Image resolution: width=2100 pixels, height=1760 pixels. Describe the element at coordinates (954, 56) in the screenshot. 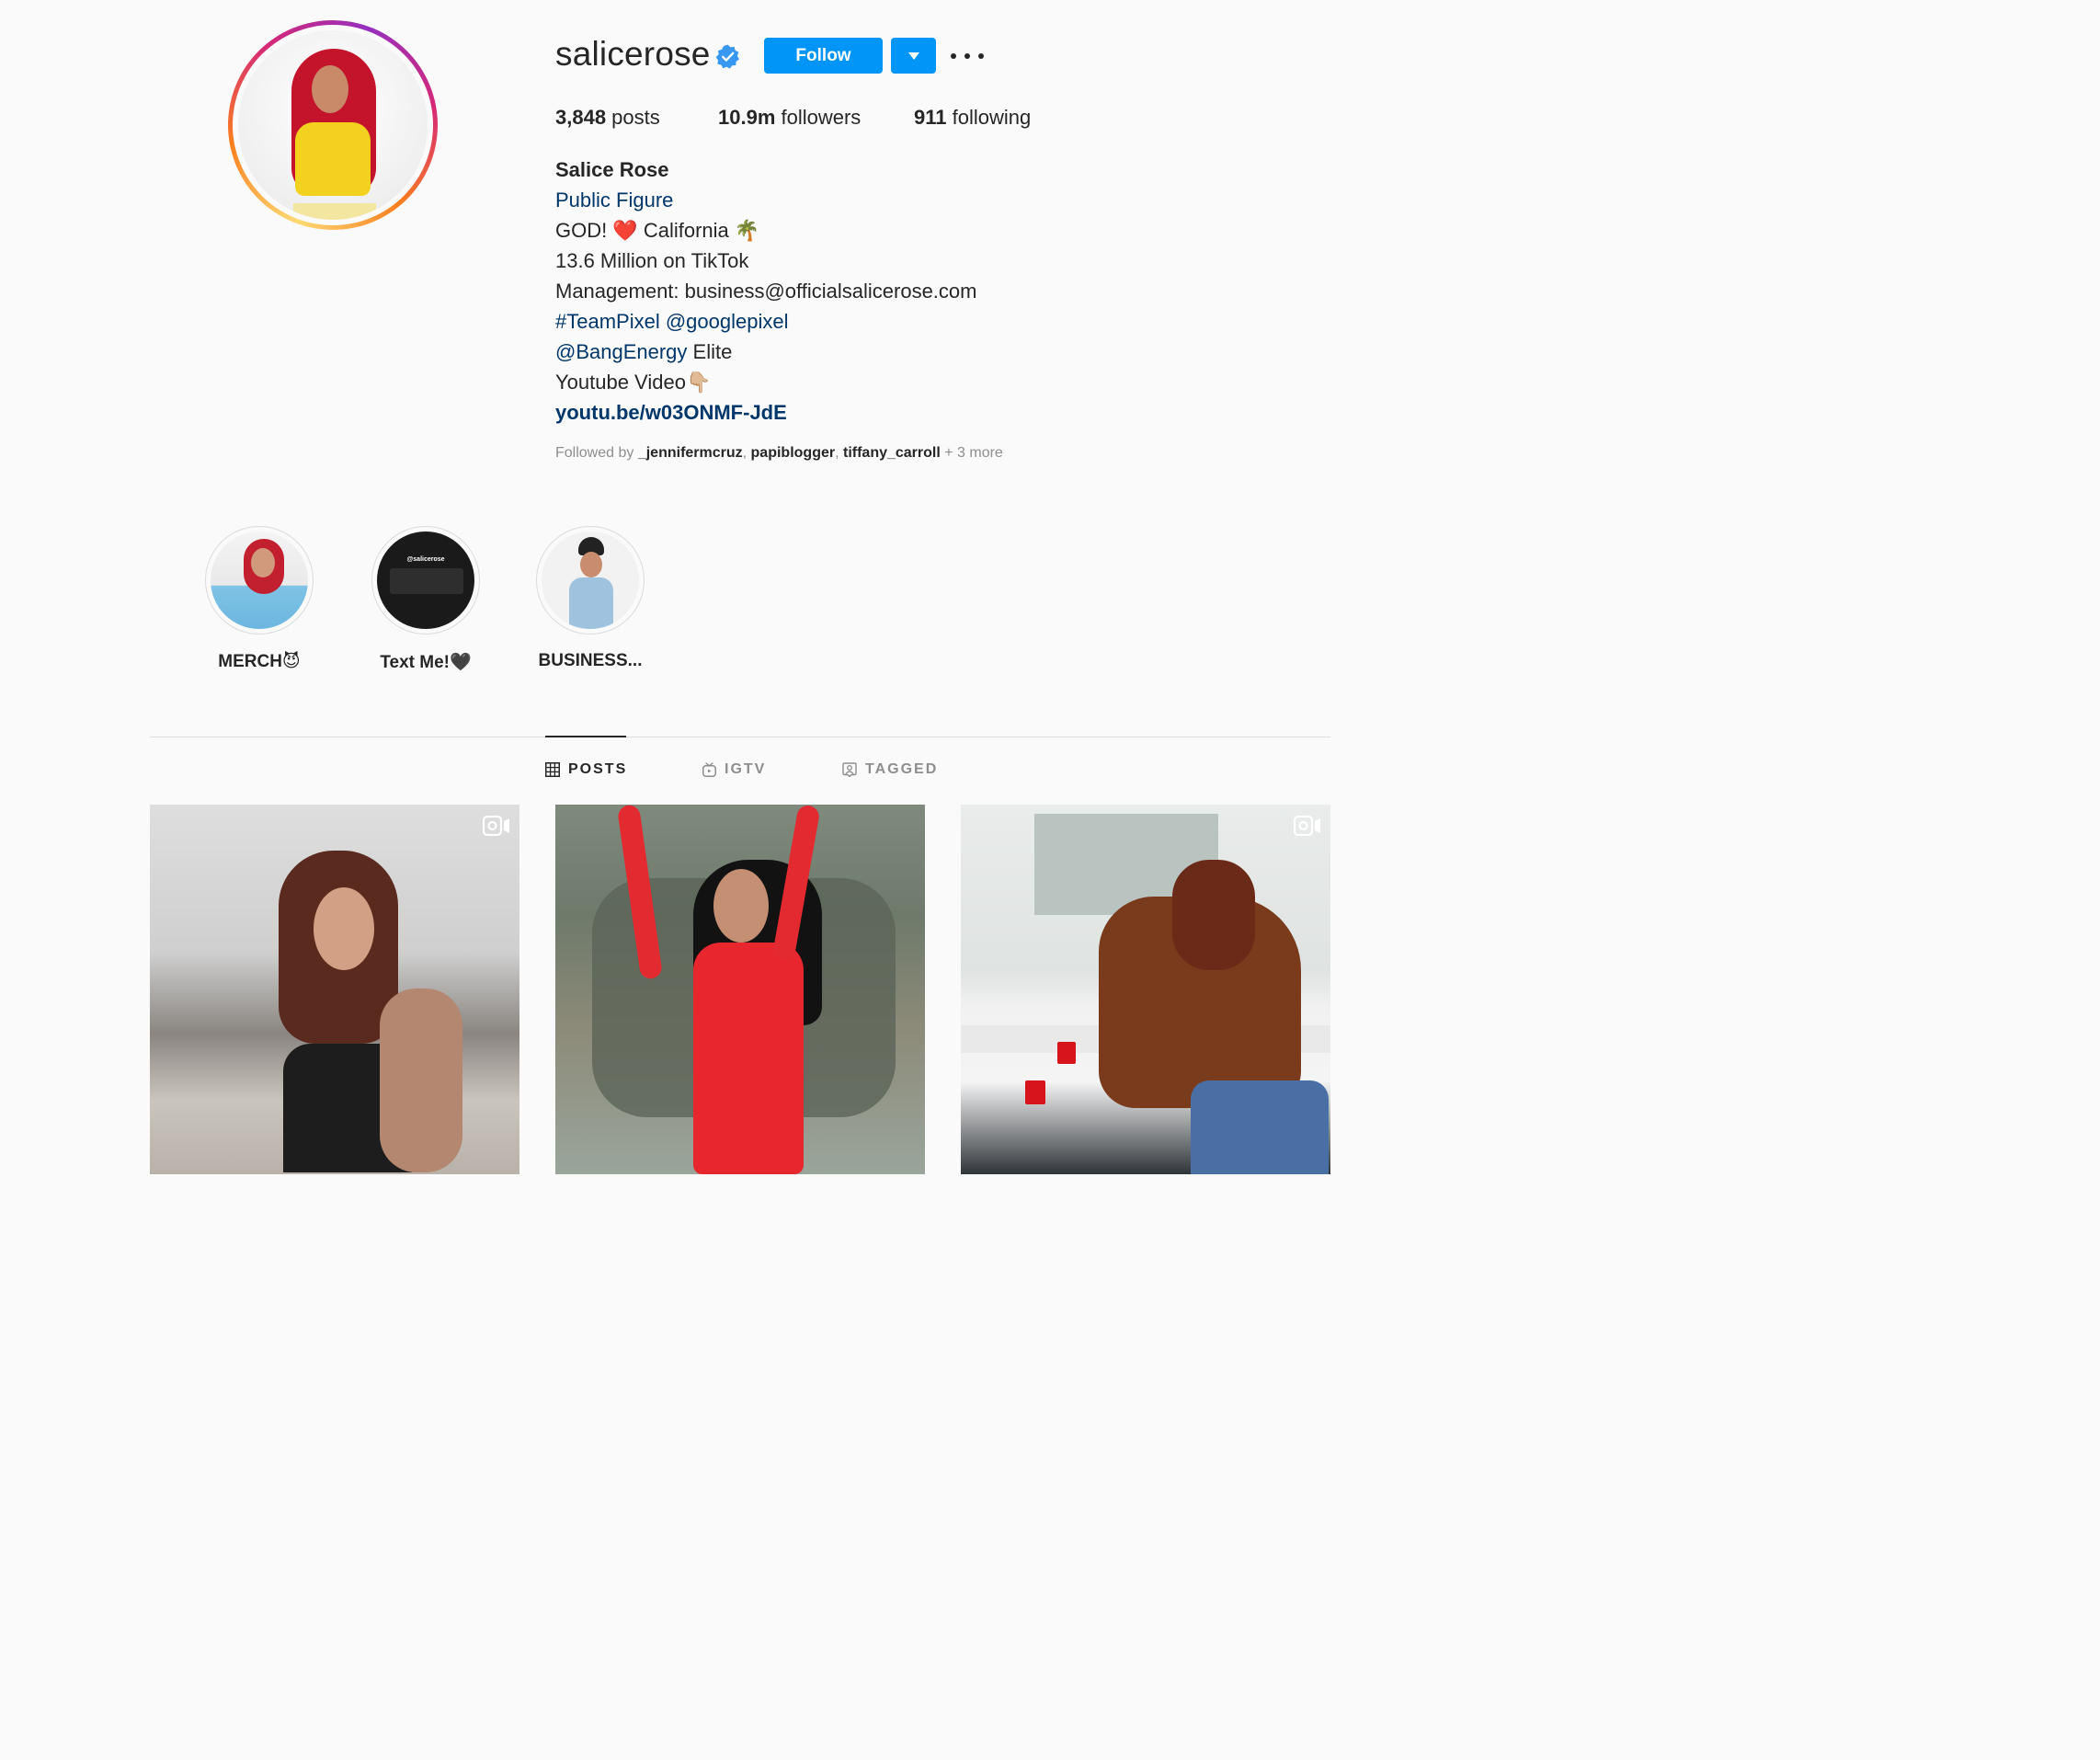

I see `more-dot-icon` at that location.